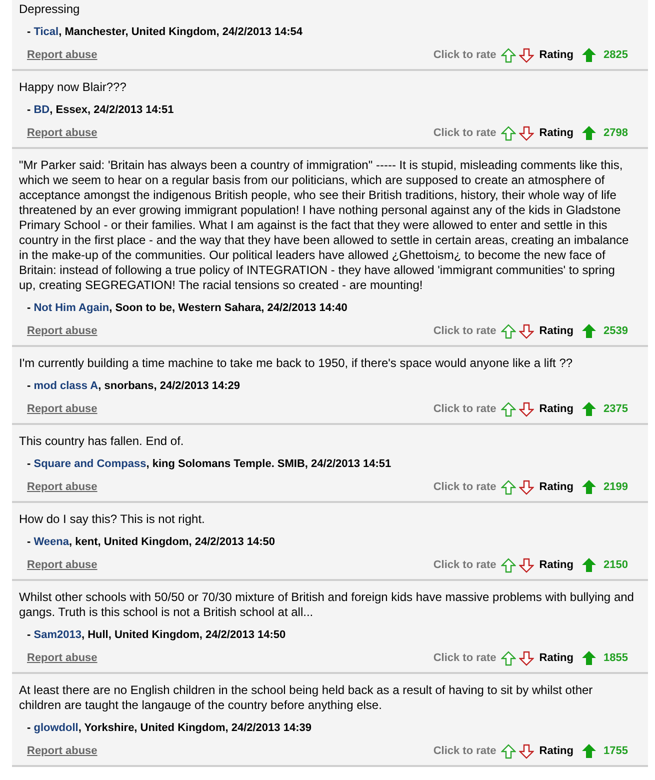 The width and height of the screenshot is (655, 780). What do you see at coordinates (66, 386) in the screenshot?
I see `author-link: mod class A` at bounding box center [66, 386].